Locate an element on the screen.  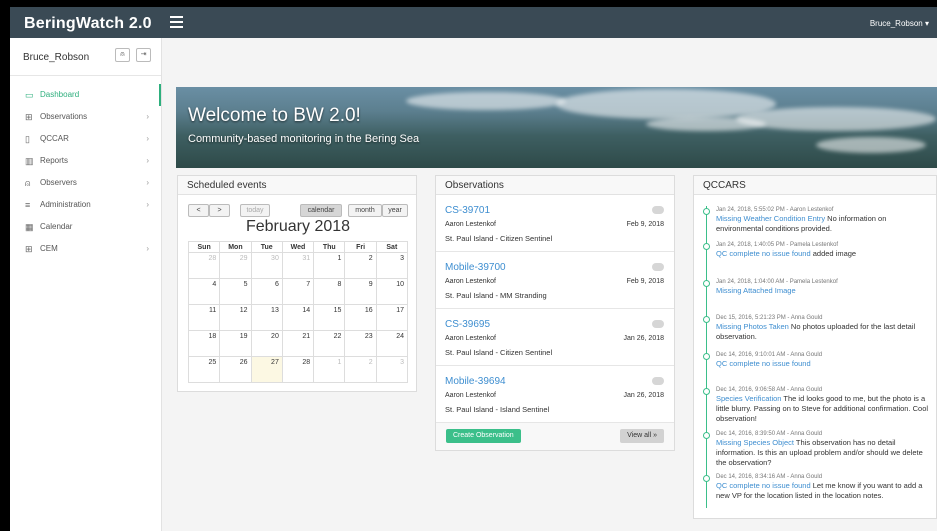
qccar-type-link: Missing Photos Taken is located at coordinates (752, 326).